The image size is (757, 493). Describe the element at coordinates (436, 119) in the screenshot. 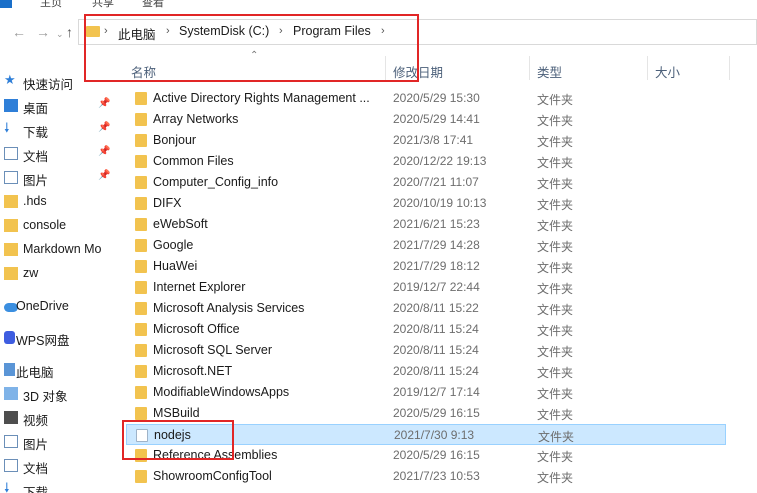

I see `file-modified-date: 2020/5/29 14:41` at that location.